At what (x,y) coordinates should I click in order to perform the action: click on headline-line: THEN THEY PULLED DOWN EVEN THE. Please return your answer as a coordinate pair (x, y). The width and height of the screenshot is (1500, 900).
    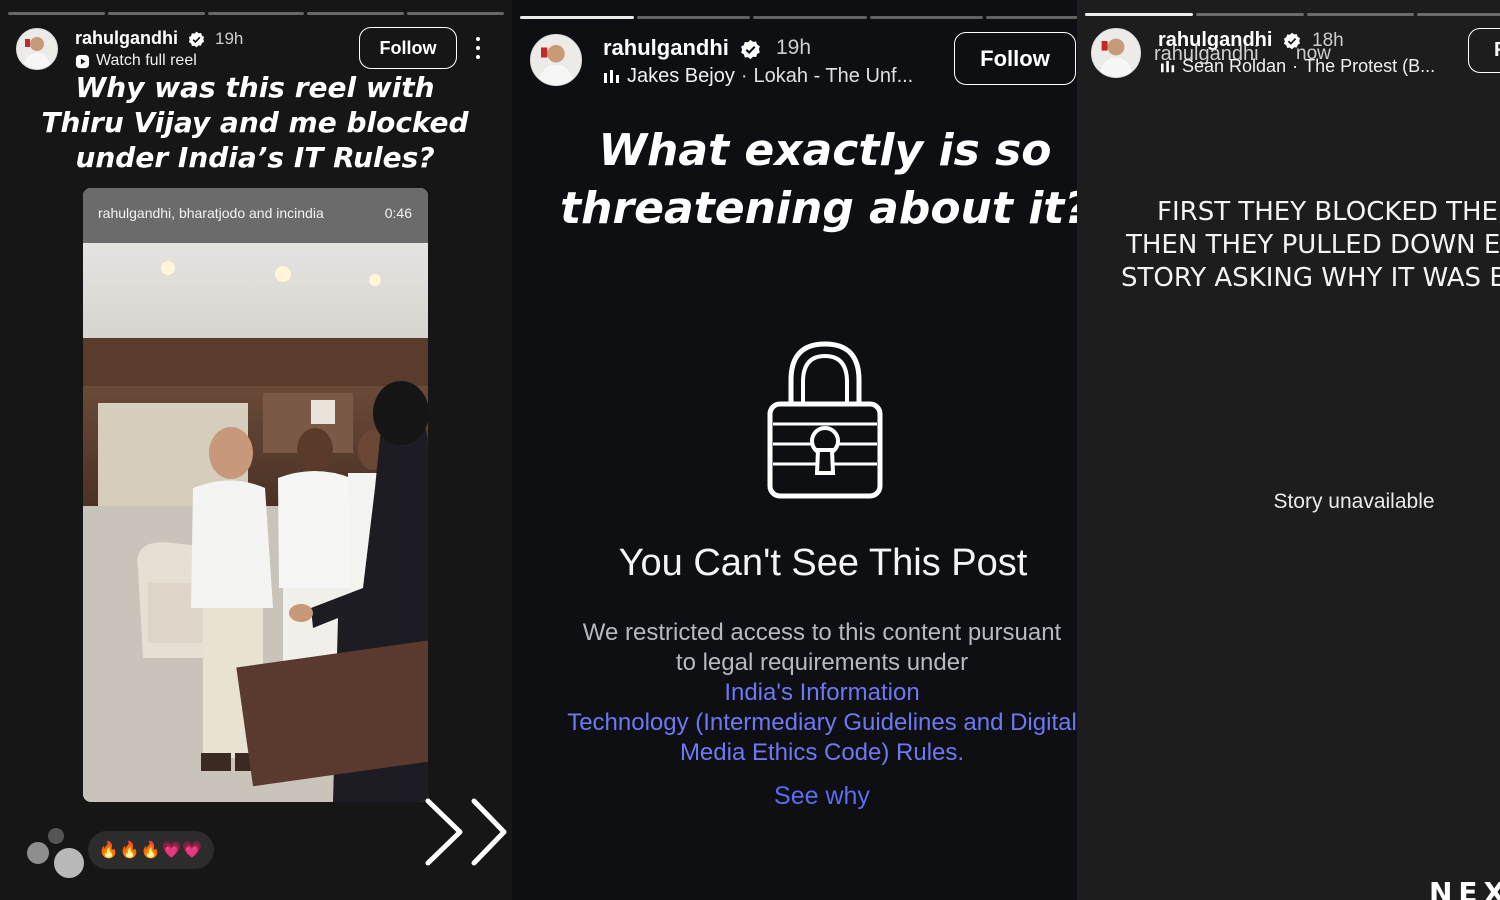
    Looking at the image, I should click on (1313, 245).